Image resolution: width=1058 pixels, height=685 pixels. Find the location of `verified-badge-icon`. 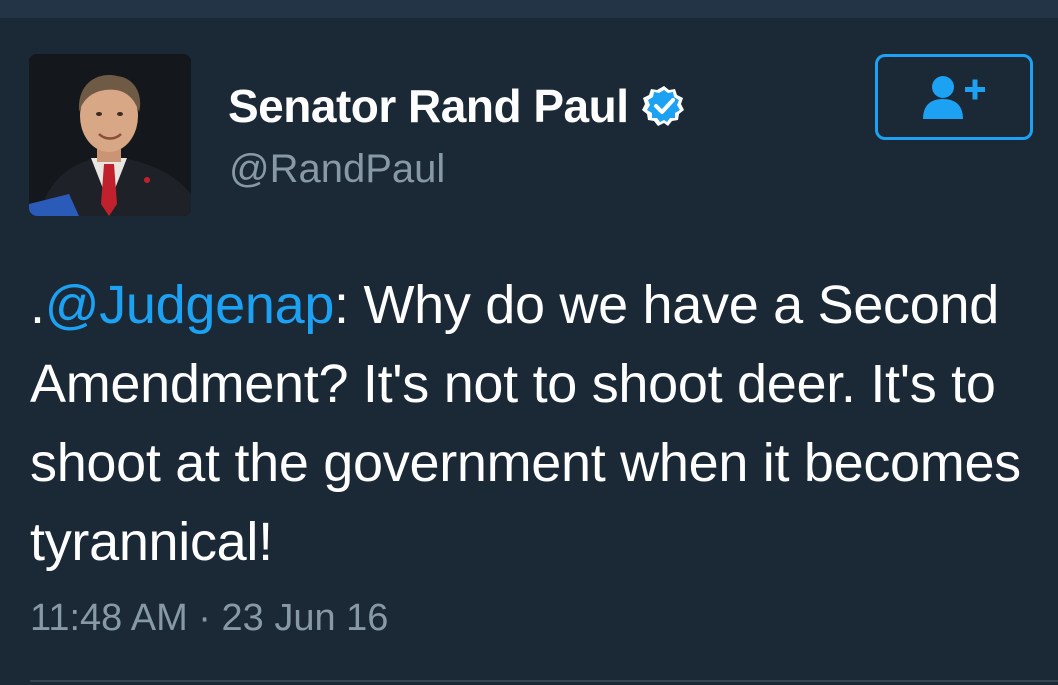

verified-badge-icon is located at coordinates (664, 106).